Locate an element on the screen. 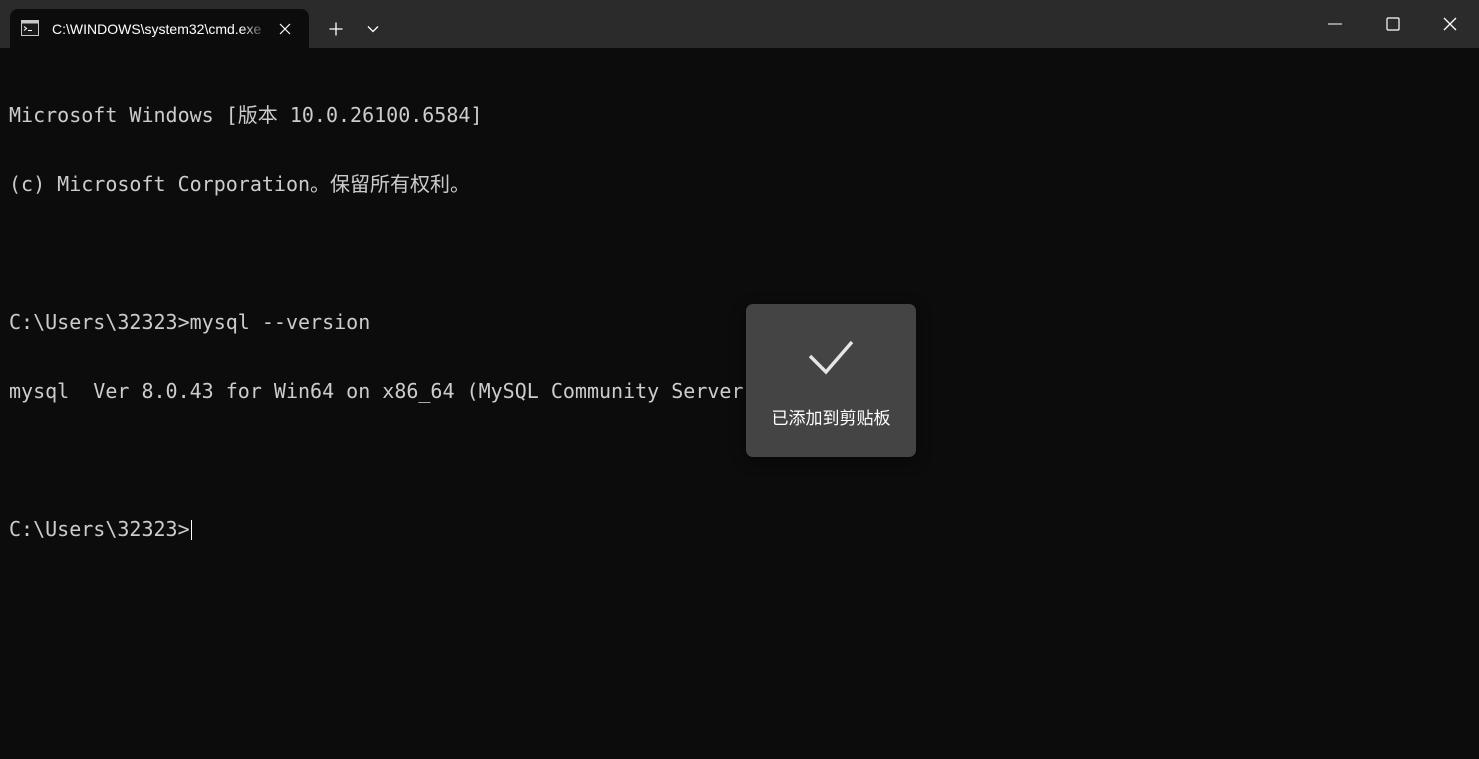  title-bar: C:\WINDOWS\system32\cmd.exe is located at coordinates (739, 24).